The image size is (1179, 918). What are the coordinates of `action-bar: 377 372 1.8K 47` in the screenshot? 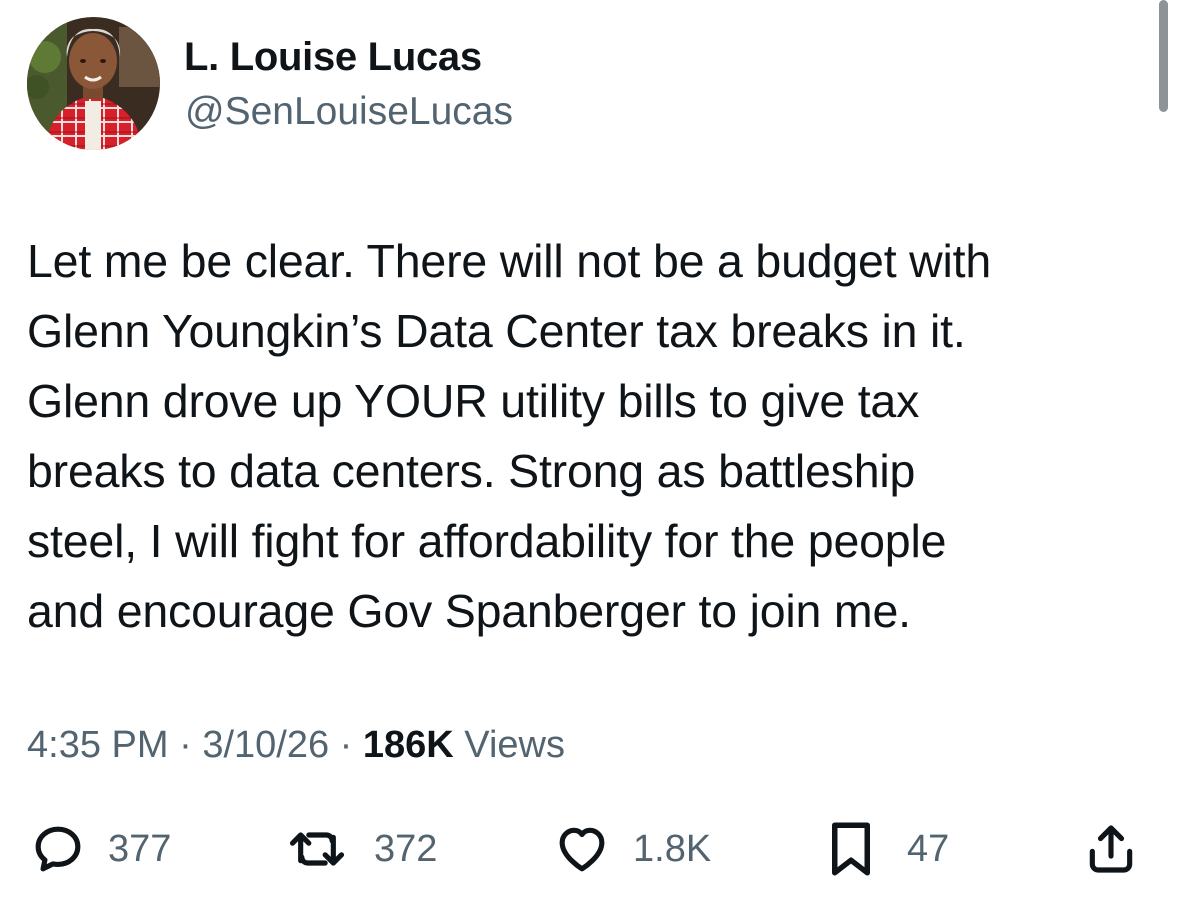 It's located at (589, 849).